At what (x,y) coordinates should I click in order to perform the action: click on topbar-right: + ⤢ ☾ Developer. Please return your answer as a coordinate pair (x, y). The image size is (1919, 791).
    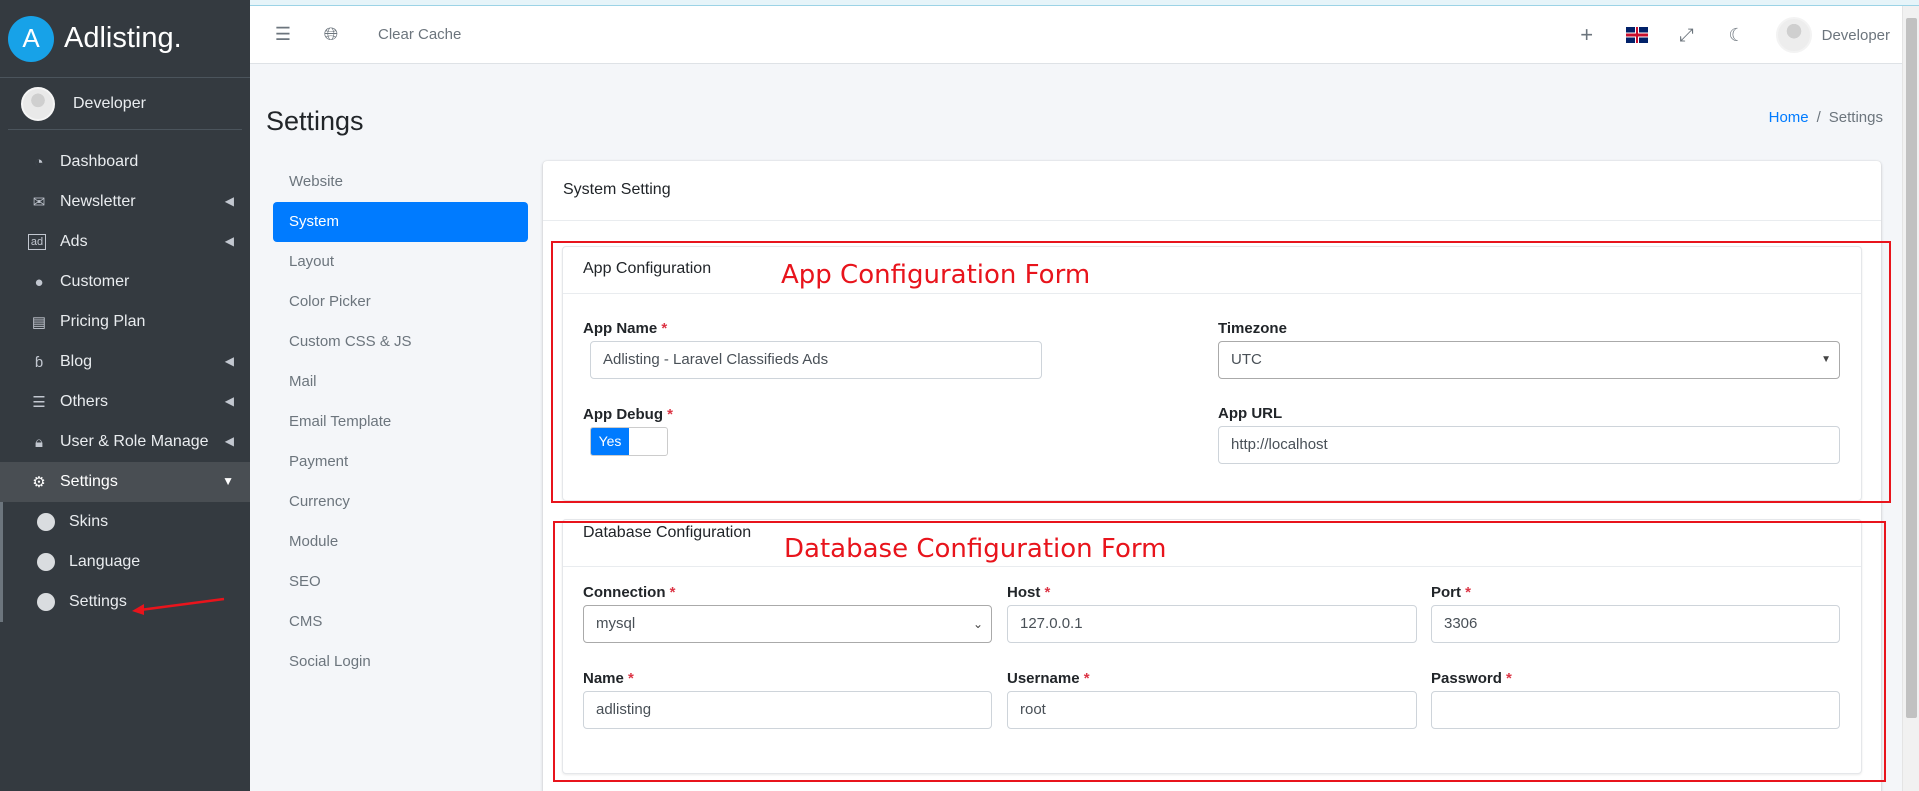
    Looking at the image, I should click on (1733, 35).